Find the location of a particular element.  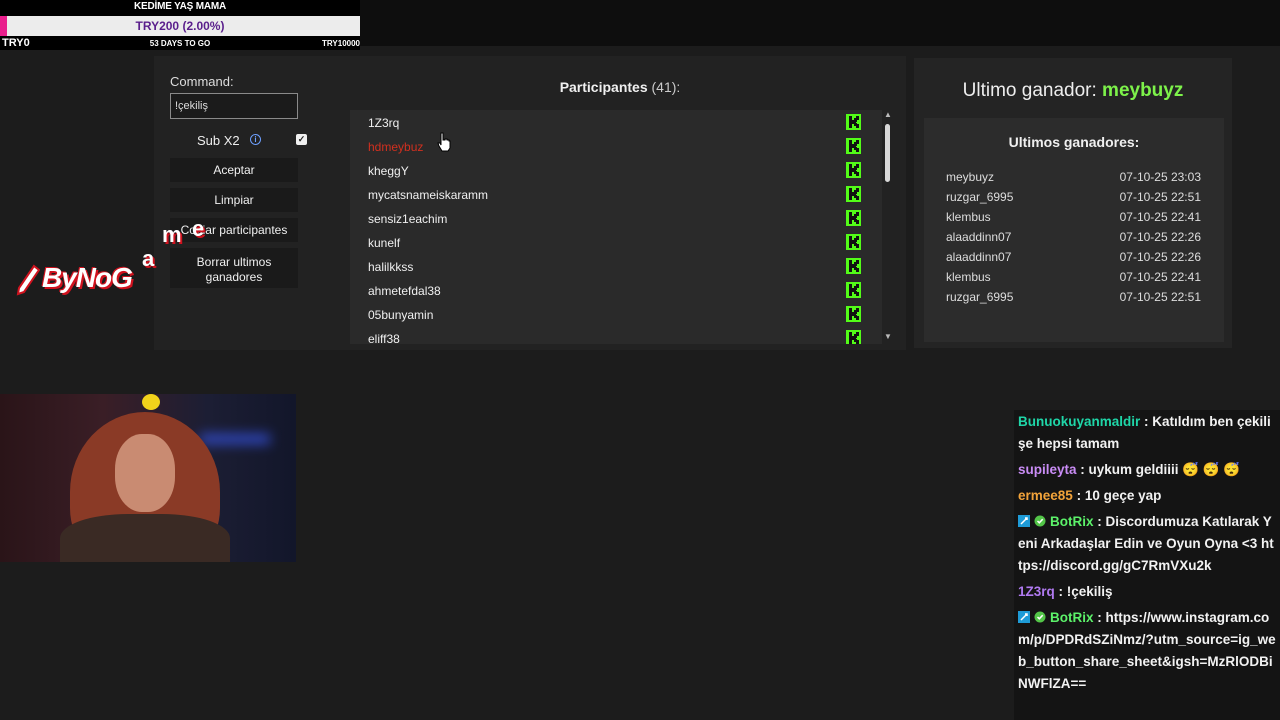

participant-name: 1Z3rq is located at coordinates (384, 123).